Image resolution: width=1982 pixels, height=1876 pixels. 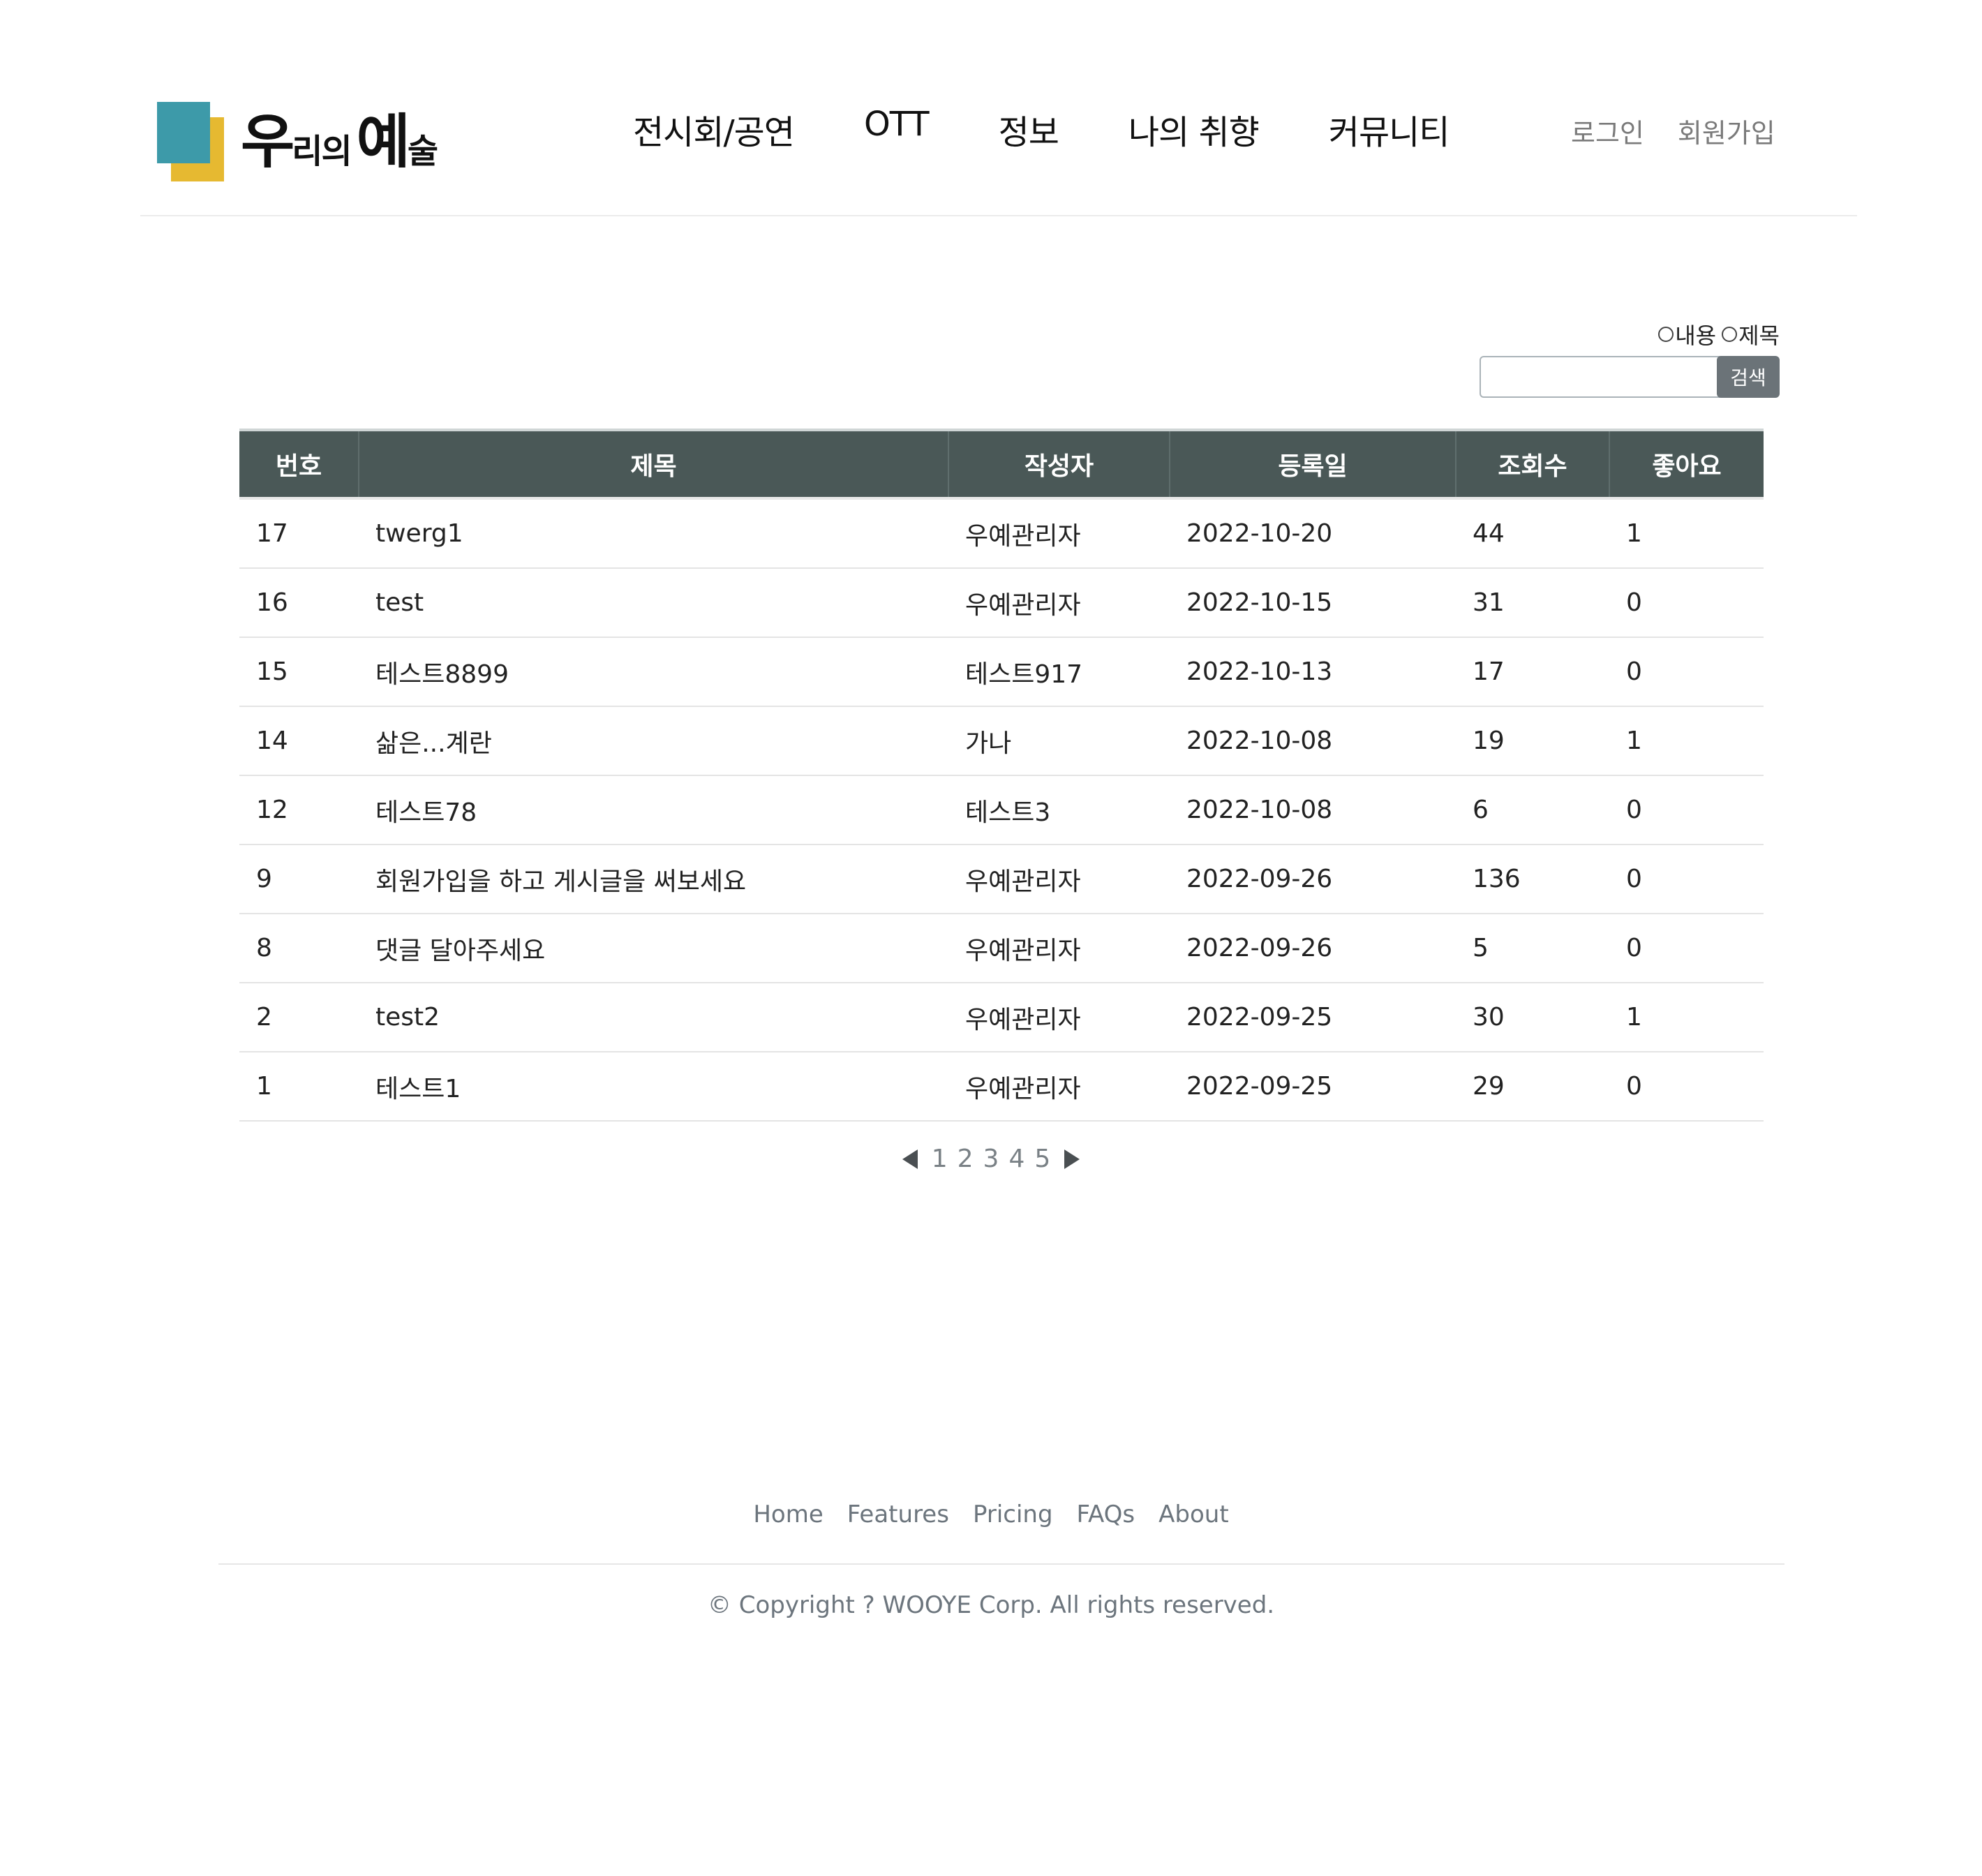 What do you see at coordinates (653, 948) in the screenshot?
I see `cell-title: 댓글 달아주세요` at bounding box center [653, 948].